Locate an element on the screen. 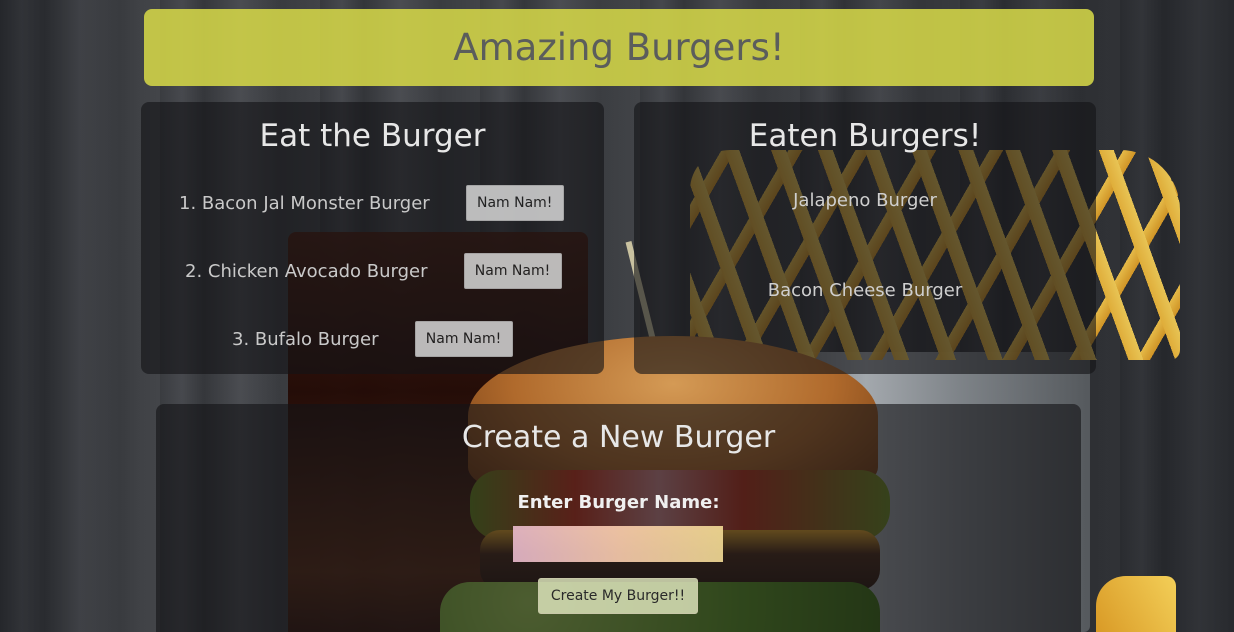 This screenshot has width=1234, height=632. eaten-burger-item: Jalapeno Burger is located at coordinates (865, 200).